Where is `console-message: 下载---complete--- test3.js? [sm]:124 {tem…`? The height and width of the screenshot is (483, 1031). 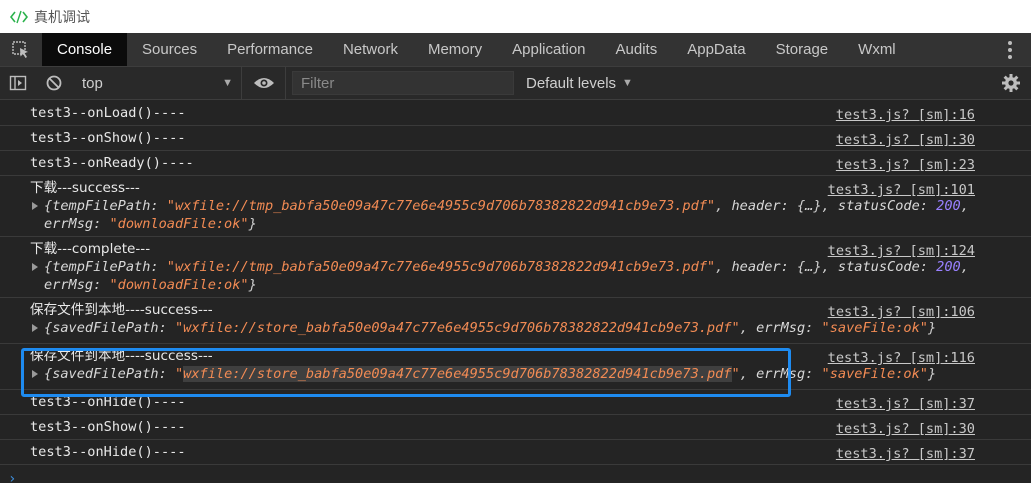 console-message: 下载---complete--- test3.js? [sm]:124 {tem… is located at coordinates (515, 267).